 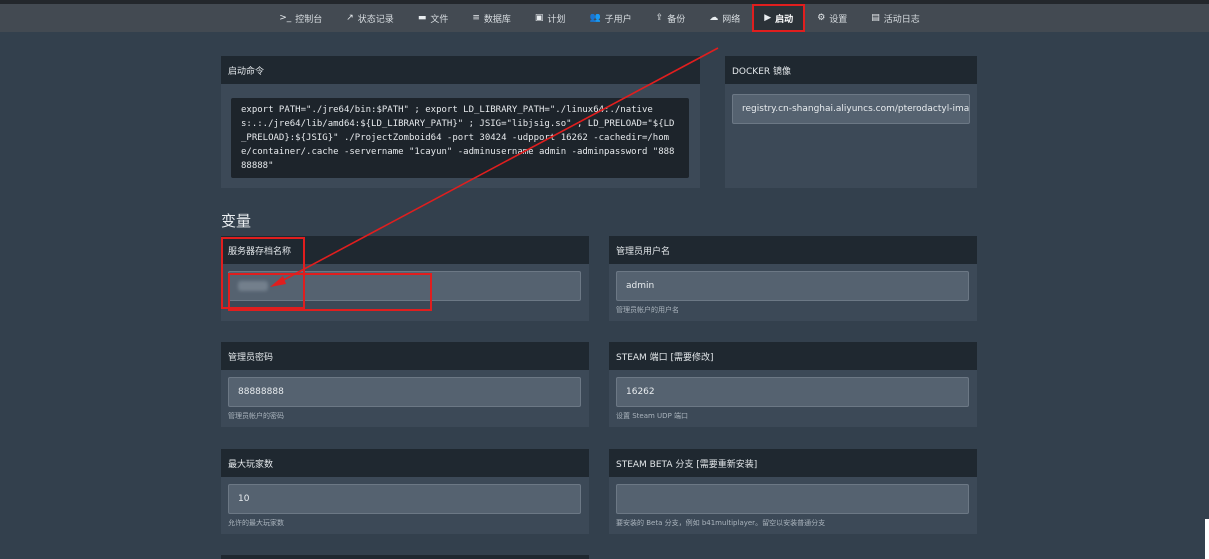 What do you see at coordinates (793, 356) in the screenshot?
I see `steam-port-label: STEAM 端口 [需要修改]` at bounding box center [793, 356].